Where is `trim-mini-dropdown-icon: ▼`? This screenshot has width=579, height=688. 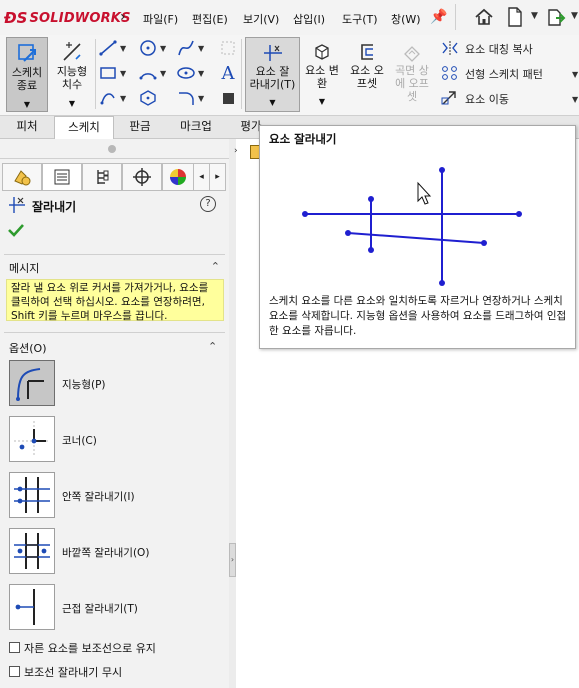 trim-mini-dropdown-icon: ▼ is located at coordinates (123, 98).